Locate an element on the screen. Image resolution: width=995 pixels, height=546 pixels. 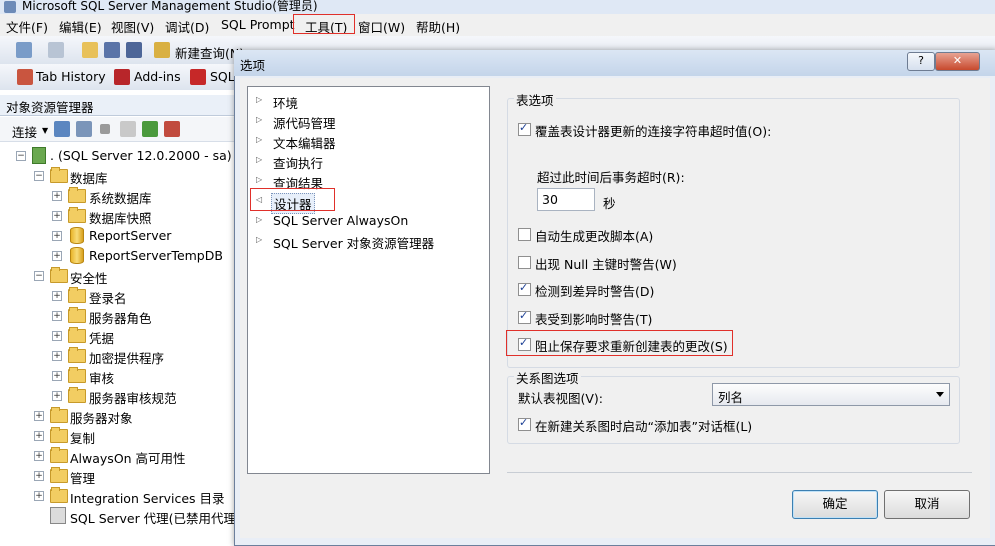
menu-debug: 调试(D) is located at coordinates (187, 26).